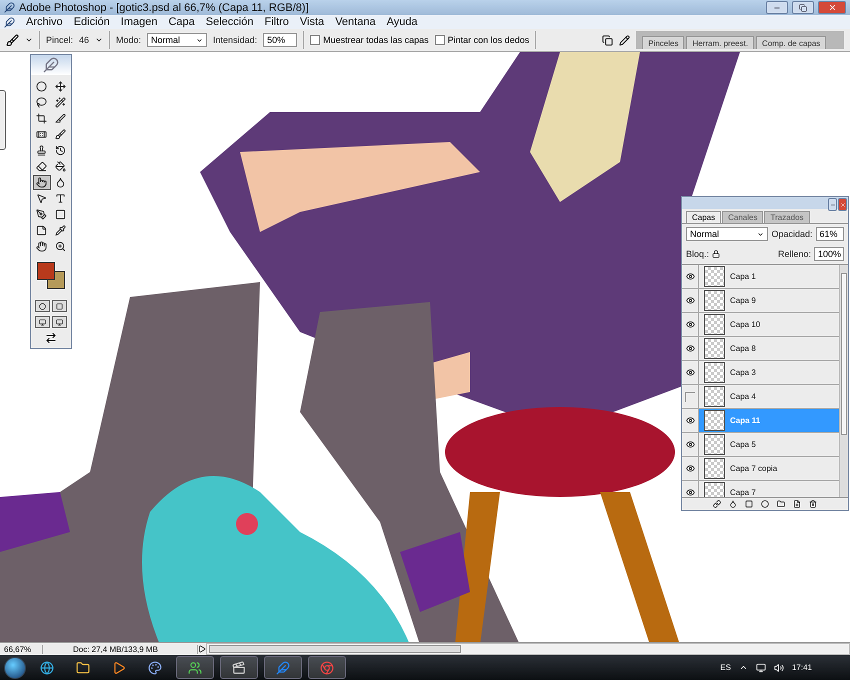 The height and width of the screenshot is (680, 850). Describe the element at coordinates (663, 42) in the screenshot. I see `palette-tab: Pinceles` at that location.